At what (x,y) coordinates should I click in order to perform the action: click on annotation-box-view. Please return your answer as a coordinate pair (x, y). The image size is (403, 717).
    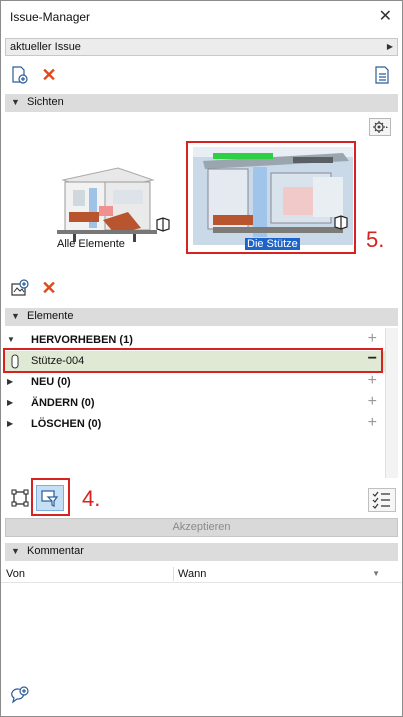
    Looking at the image, I should click on (271, 197).